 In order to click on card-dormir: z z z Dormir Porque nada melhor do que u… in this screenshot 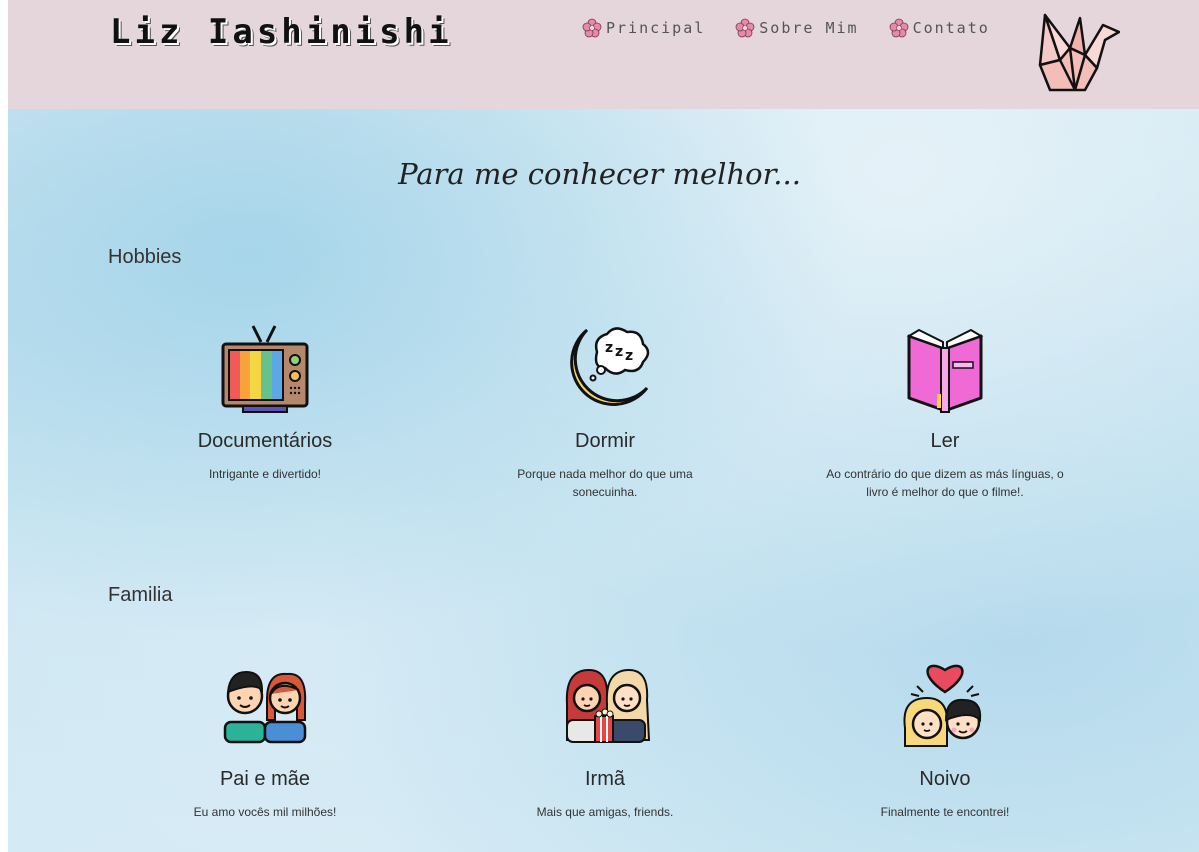, I will do `click(605, 411)`.